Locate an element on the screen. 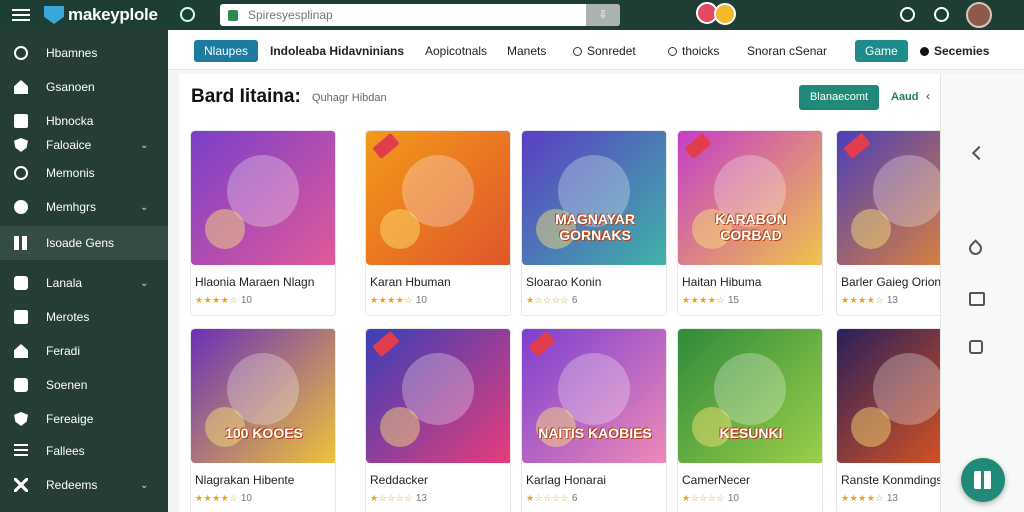  tab: Manets is located at coordinates (526, 51).